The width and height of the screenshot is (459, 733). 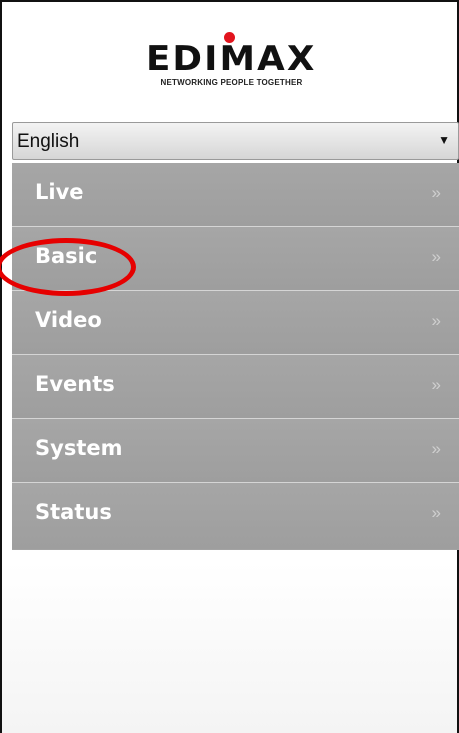 What do you see at coordinates (235, 387) in the screenshot?
I see `menu-item-events: Events »` at bounding box center [235, 387].